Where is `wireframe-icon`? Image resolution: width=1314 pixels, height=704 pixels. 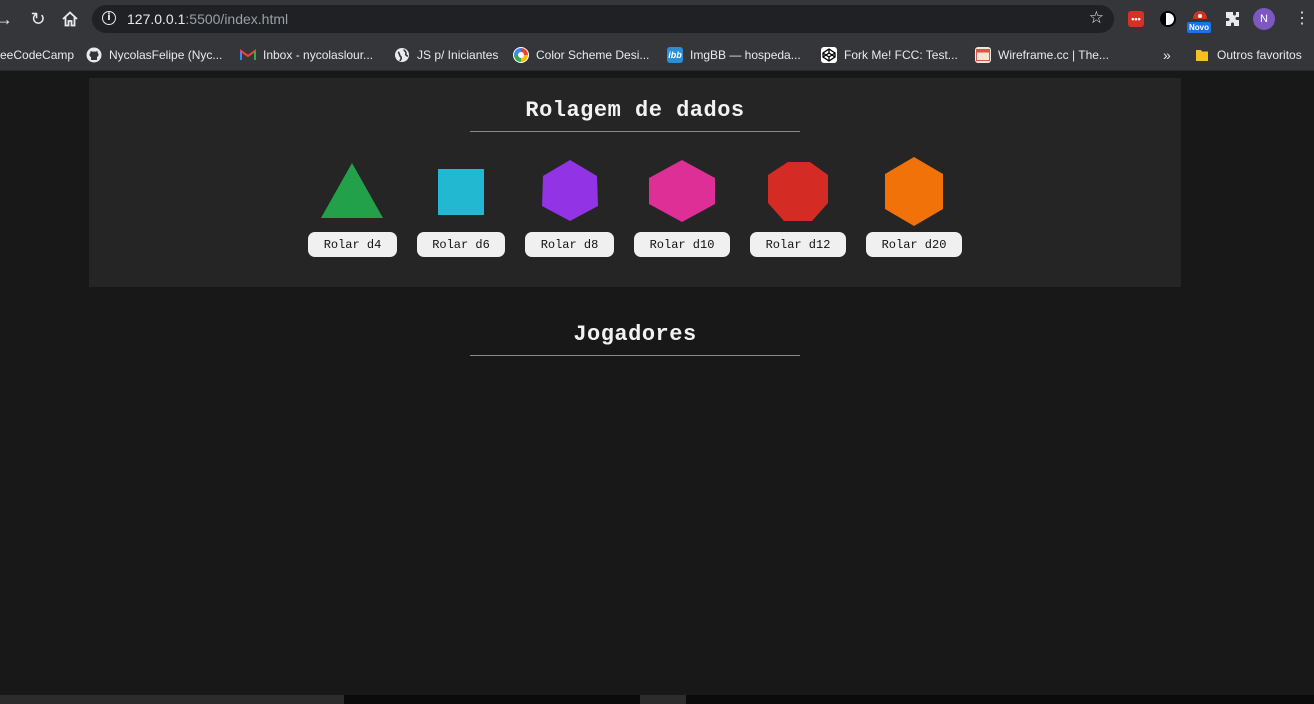
wireframe-icon is located at coordinates (983, 55).